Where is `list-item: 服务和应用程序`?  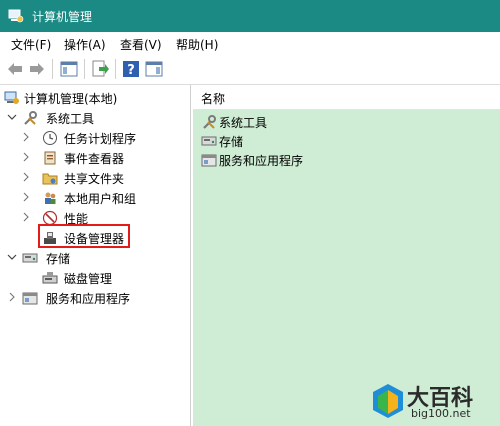 list-item: 服务和应用程序 is located at coordinates (301, 160).